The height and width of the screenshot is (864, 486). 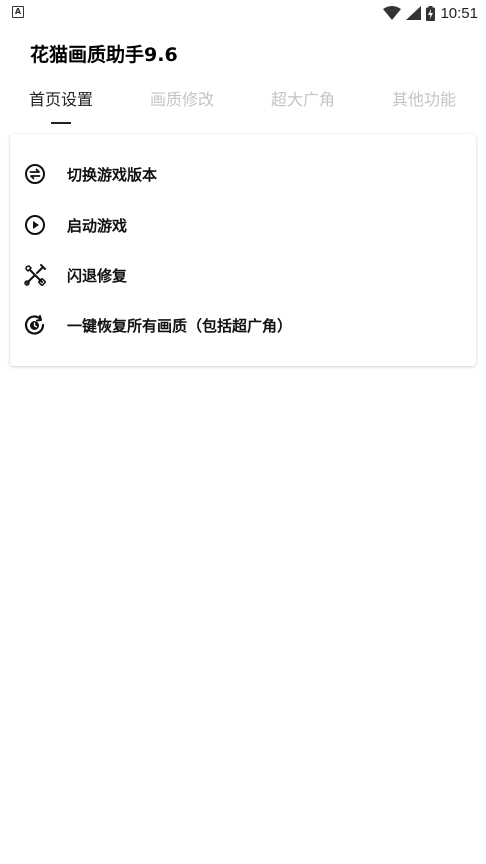 What do you see at coordinates (180, 325) in the screenshot?
I see `menu-label: 一键恢复所有画质（包括超广角）` at bounding box center [180, 325].